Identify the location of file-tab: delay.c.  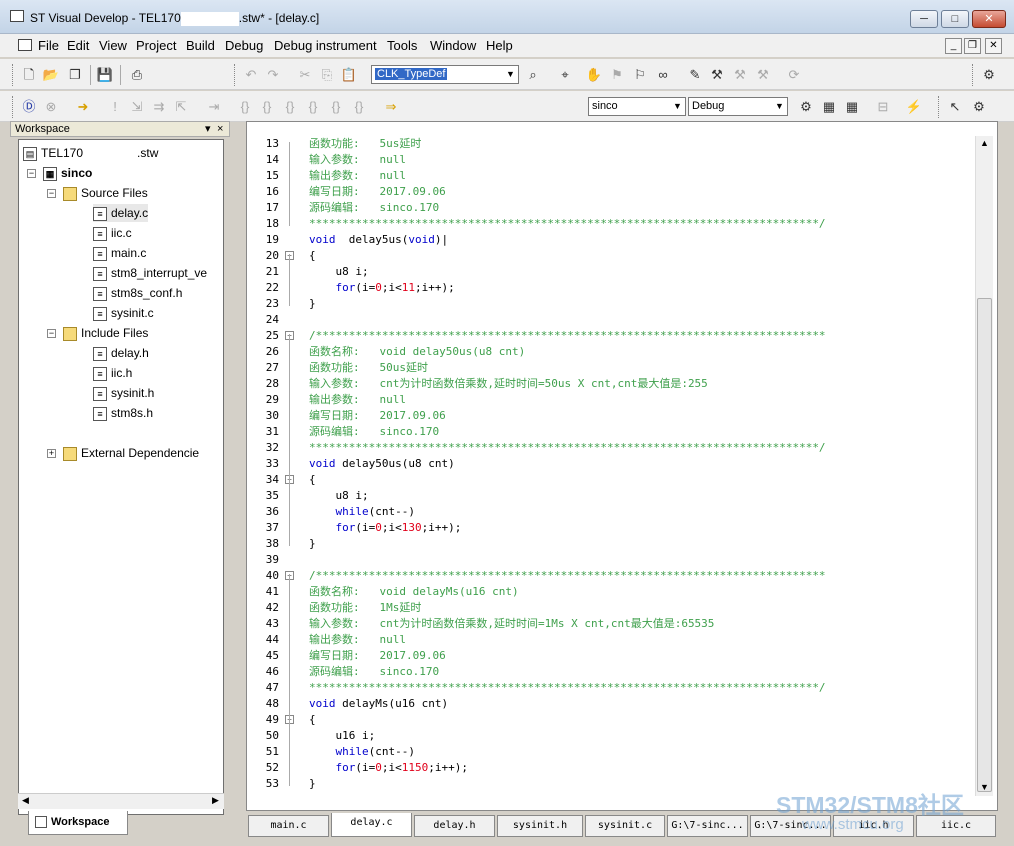
(371, 825).